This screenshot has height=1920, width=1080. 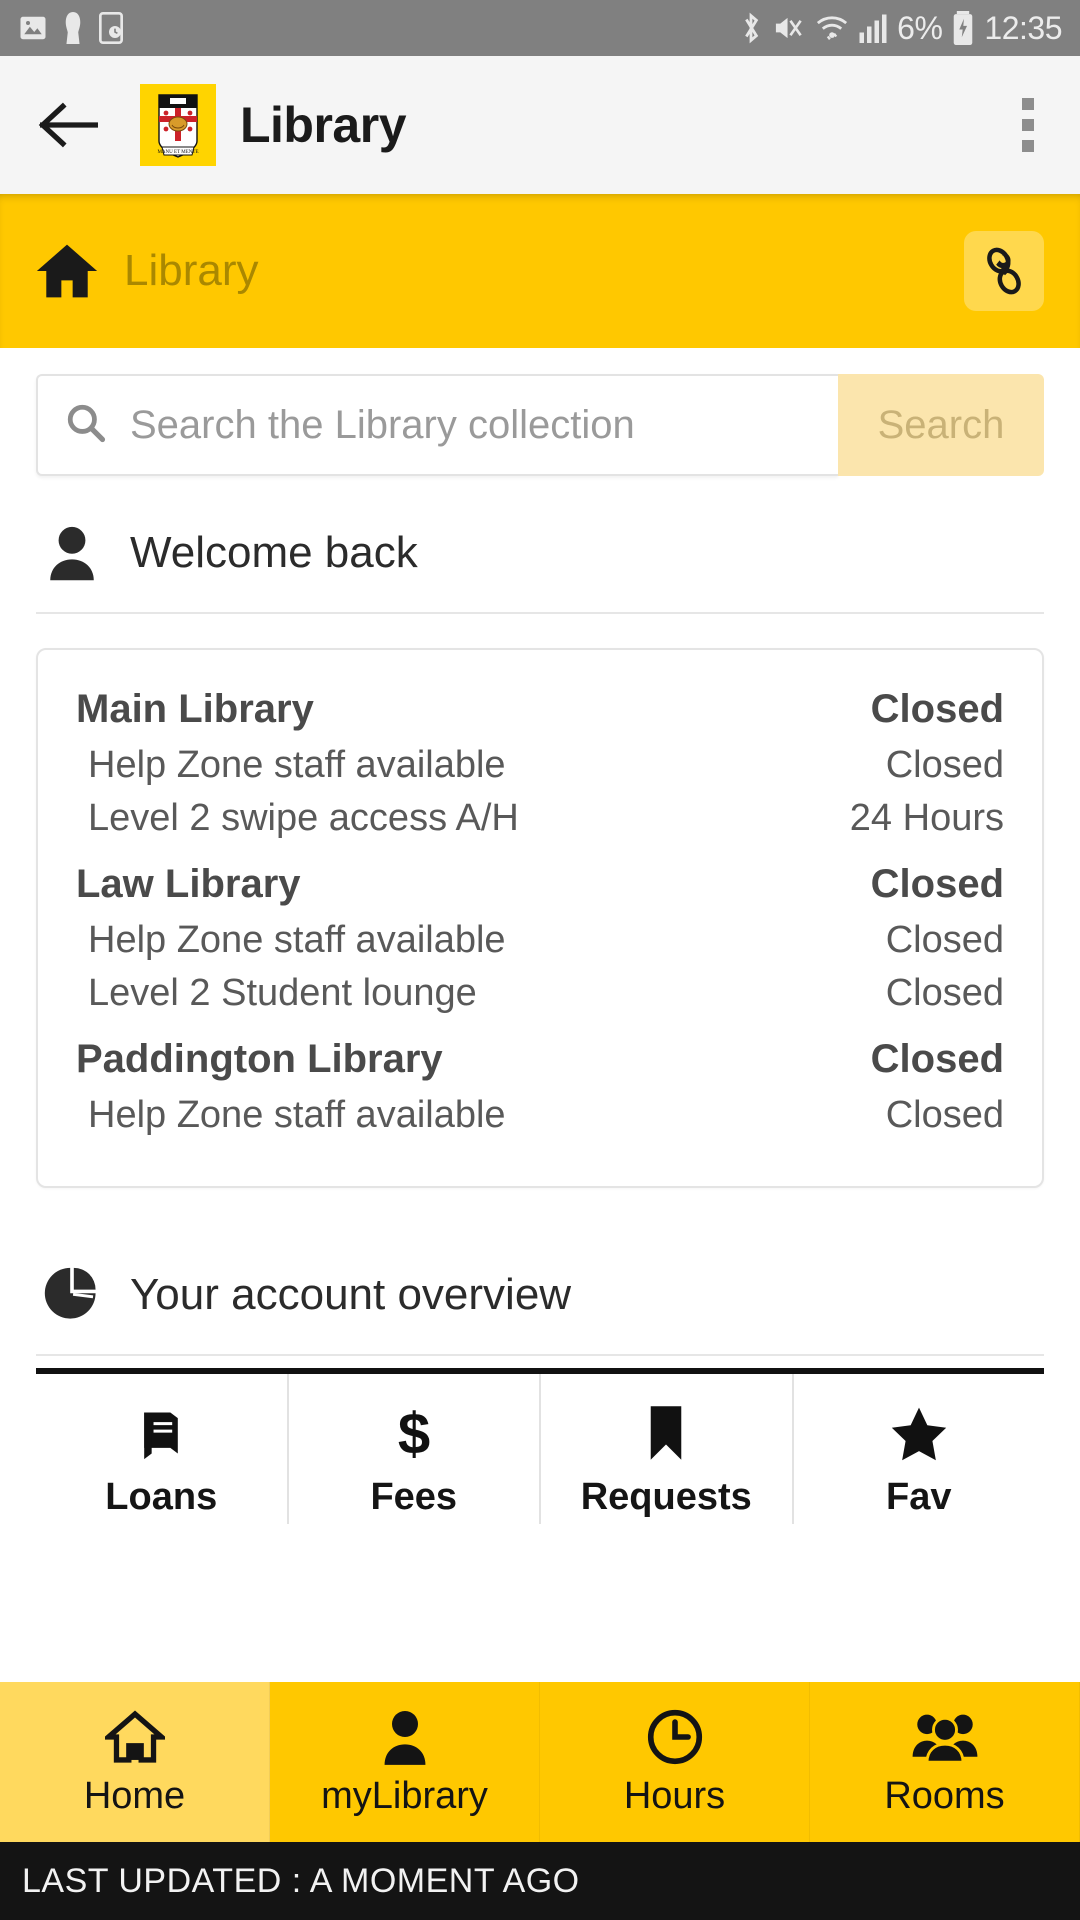 What do you see at coordinates (926, 818) in the screenshot?
I see `detail-value: 24 Hours` at bounding box center [926, 818].